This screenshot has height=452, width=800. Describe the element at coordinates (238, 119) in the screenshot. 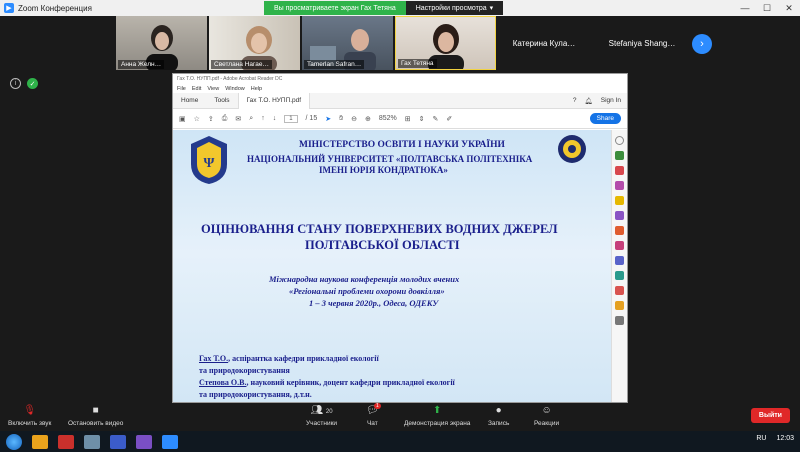

I see `email-icon: ✉` at that location.